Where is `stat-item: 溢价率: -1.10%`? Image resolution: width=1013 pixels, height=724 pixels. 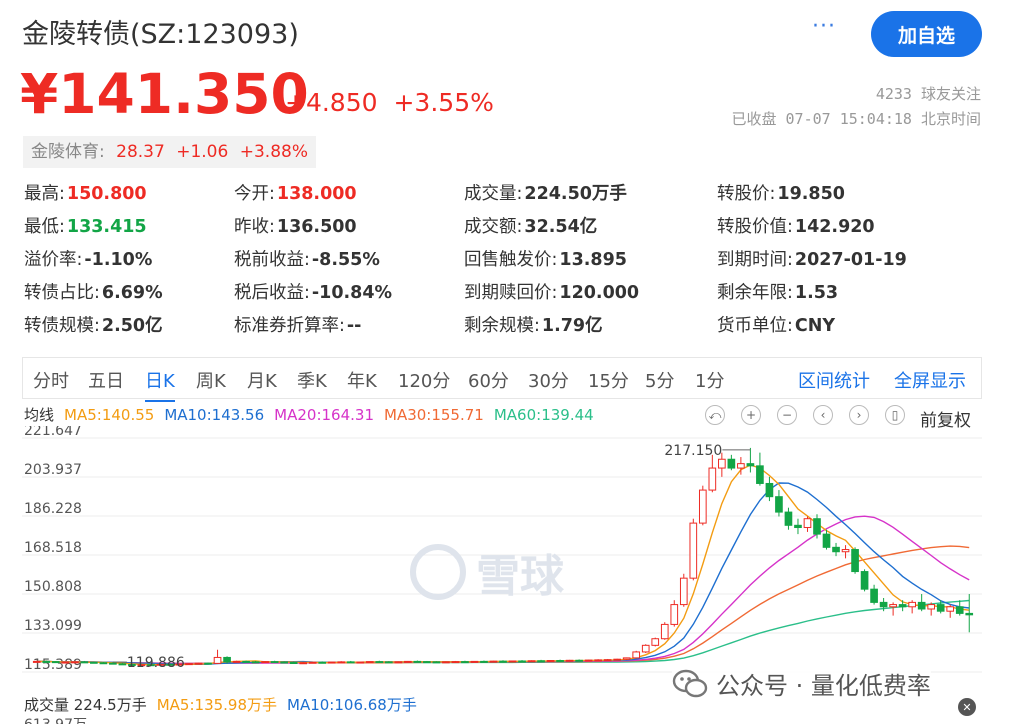 stat-item: 溢价率: -1.10% is located at coordinates (88, 258).